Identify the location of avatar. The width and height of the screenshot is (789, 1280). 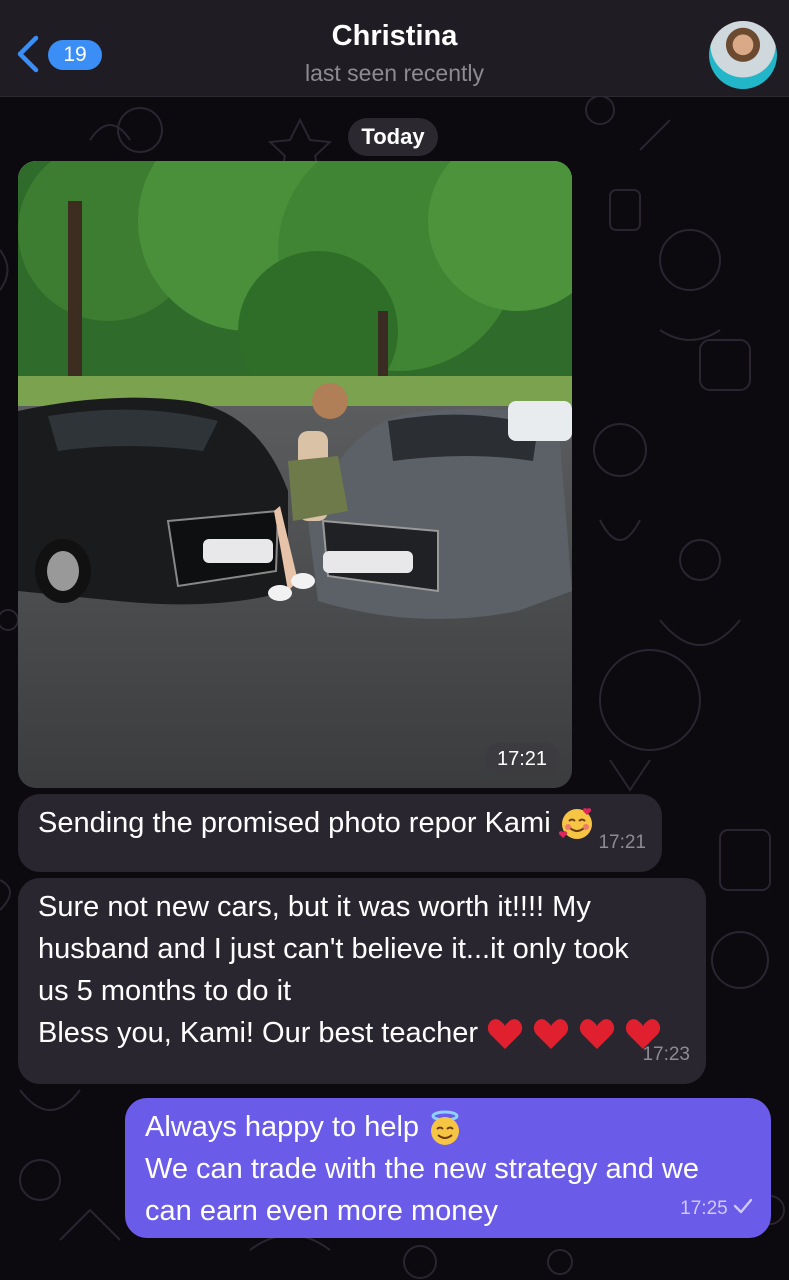
(743, 55).